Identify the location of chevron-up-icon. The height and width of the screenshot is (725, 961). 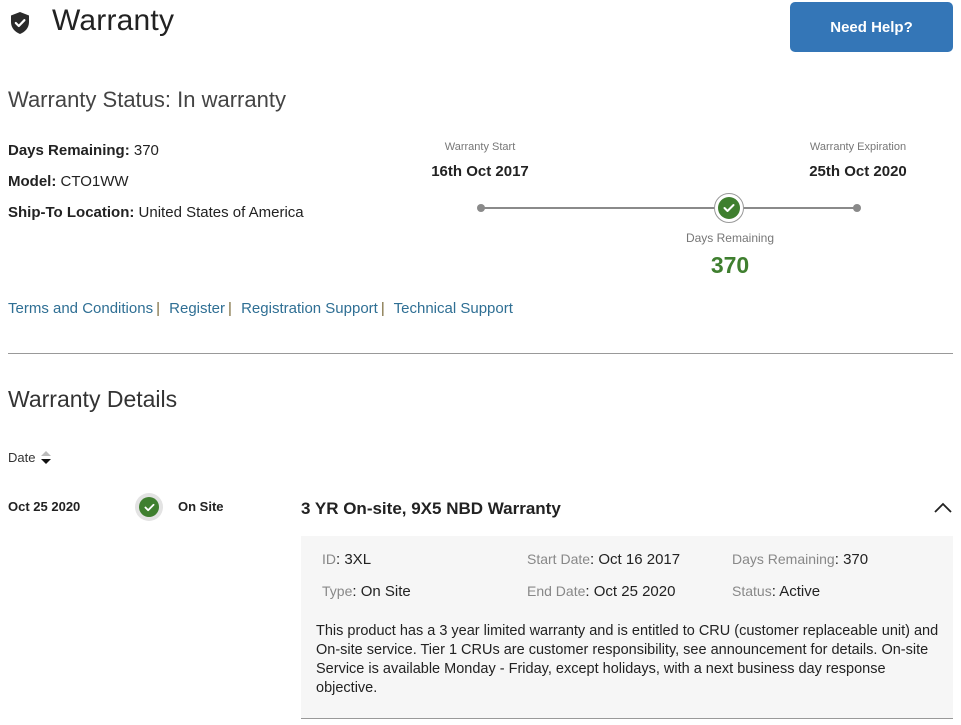
(943, 508).